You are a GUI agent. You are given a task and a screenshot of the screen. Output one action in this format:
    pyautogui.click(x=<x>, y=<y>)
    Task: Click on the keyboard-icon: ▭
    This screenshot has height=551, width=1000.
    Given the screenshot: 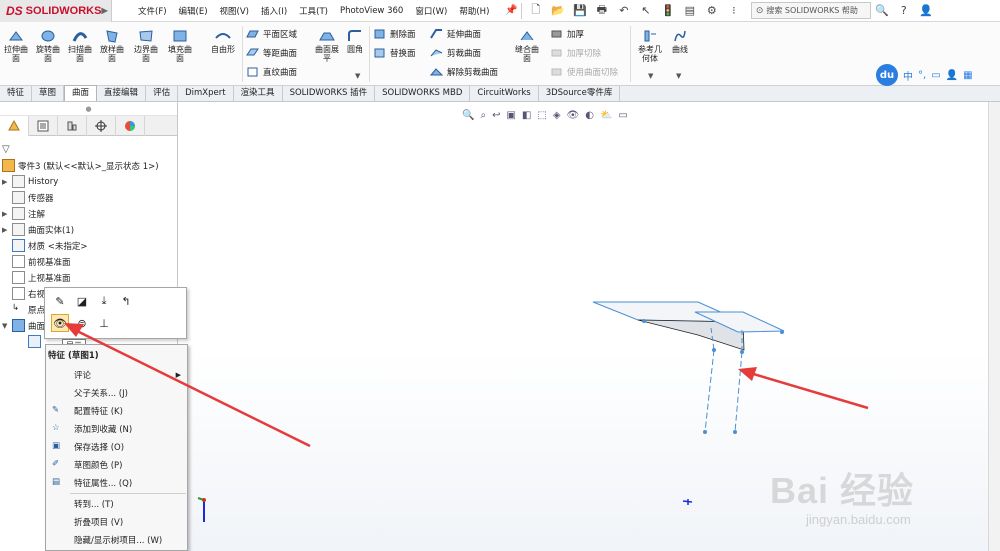 What is the action you would take?
    pyautogui.click(x=935, y=75)
    